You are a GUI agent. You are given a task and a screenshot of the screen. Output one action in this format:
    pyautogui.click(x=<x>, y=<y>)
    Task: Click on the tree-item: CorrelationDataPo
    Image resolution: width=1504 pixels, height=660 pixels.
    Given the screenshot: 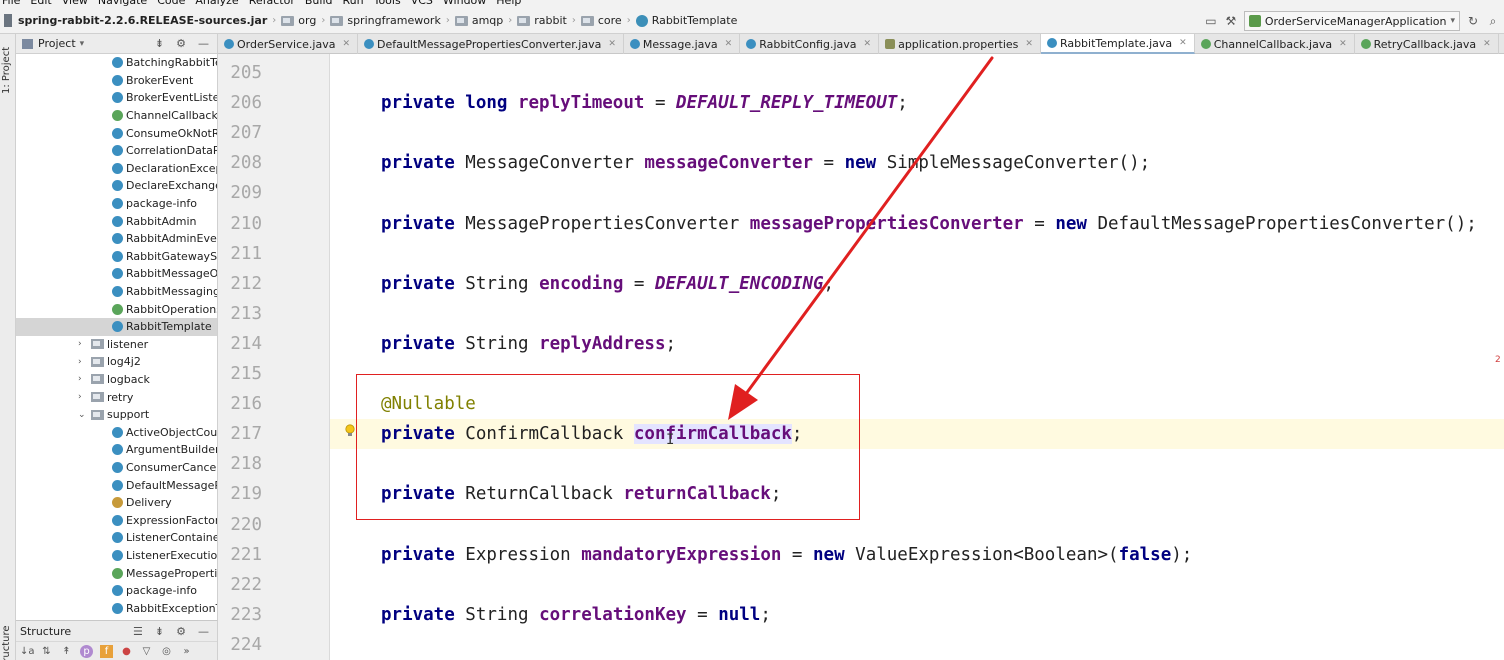 What is the action you would take?
    pyautogui.click(x=116, y=151)
    